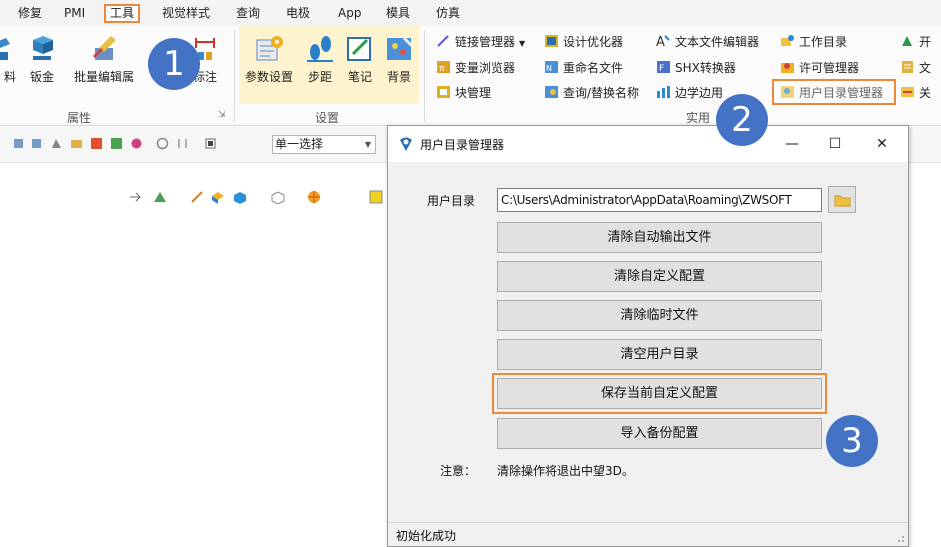 The width and height of the screenshot is (941, 547). I want to click on selection-mode-select: 单一选择 ▼, so click(324, 144).